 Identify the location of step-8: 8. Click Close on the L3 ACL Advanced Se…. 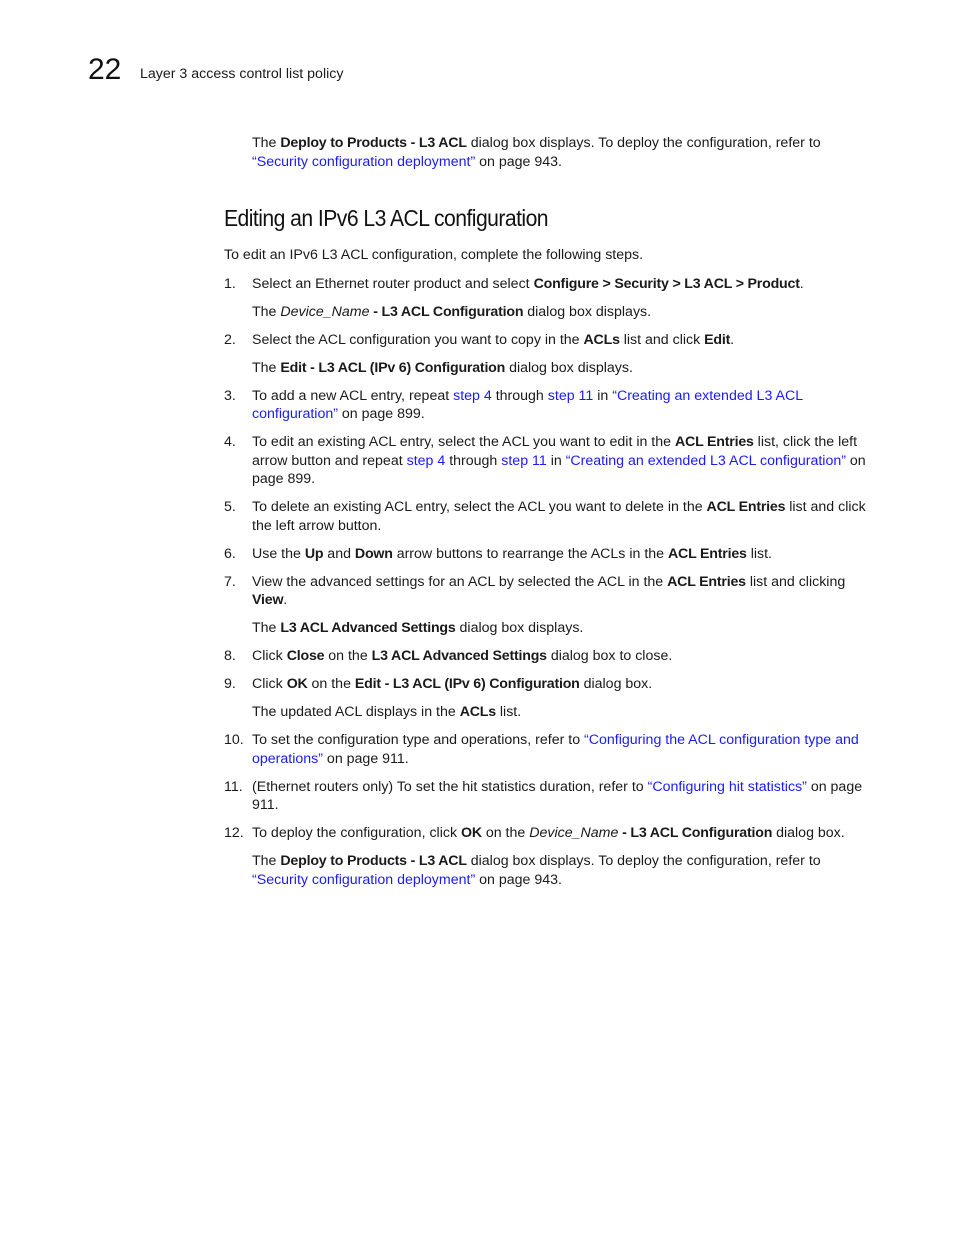
(549, 656).